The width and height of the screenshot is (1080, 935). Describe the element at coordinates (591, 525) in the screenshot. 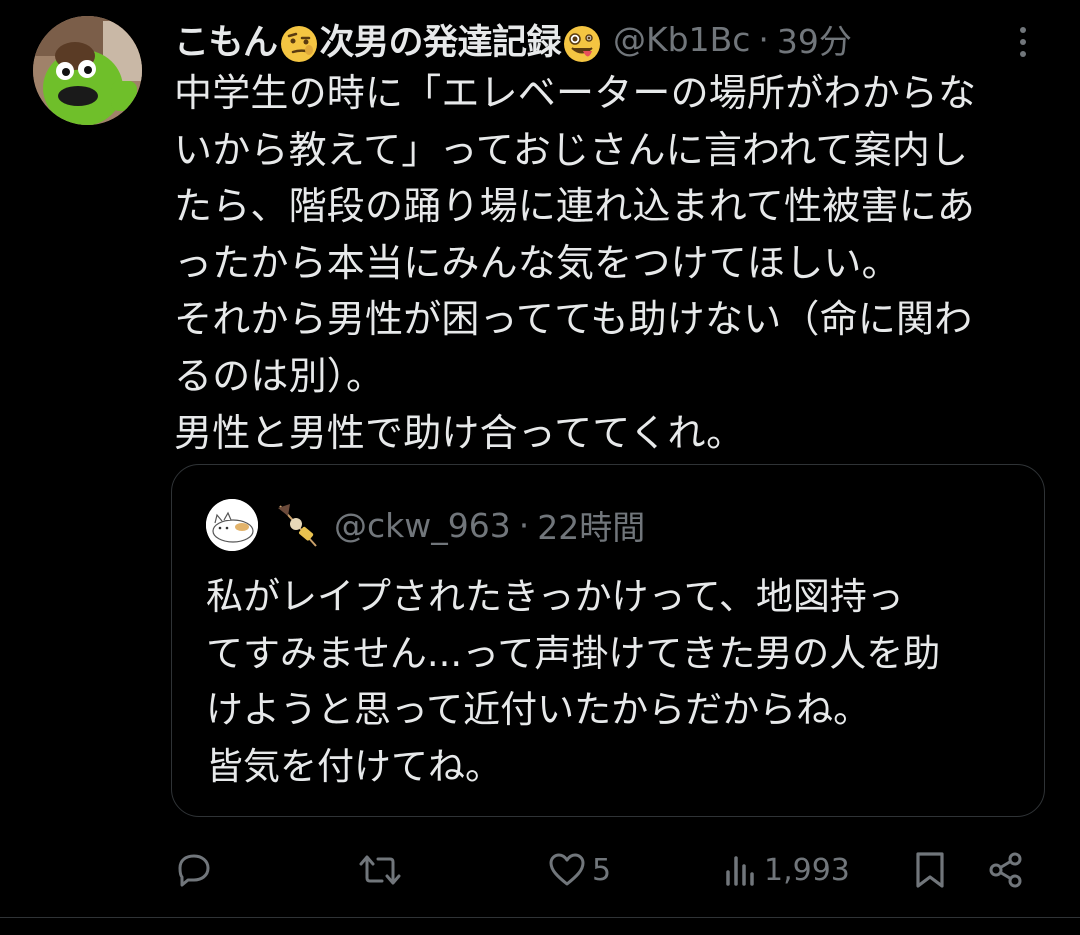

I see `quoted-post-time: 22時間` at that location.